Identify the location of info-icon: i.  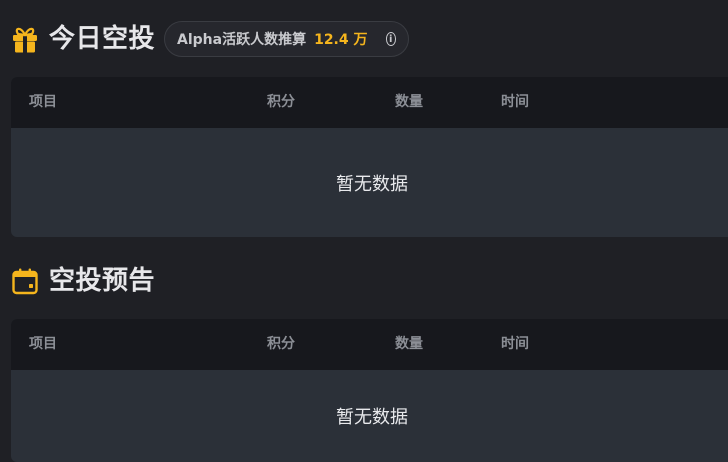
(390, 39).